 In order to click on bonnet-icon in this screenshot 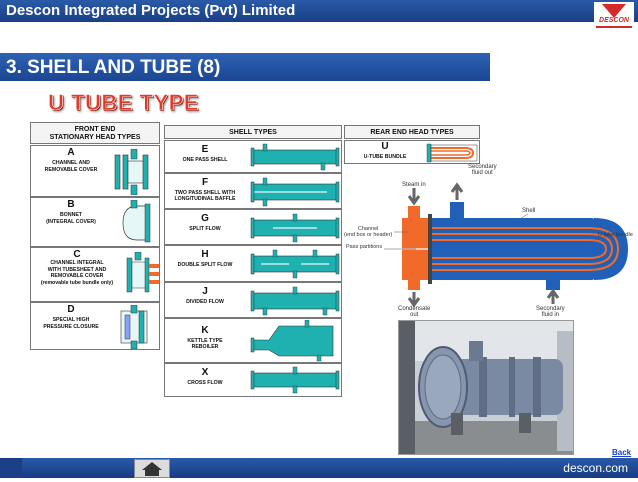, I will do `click(136, 221)`.